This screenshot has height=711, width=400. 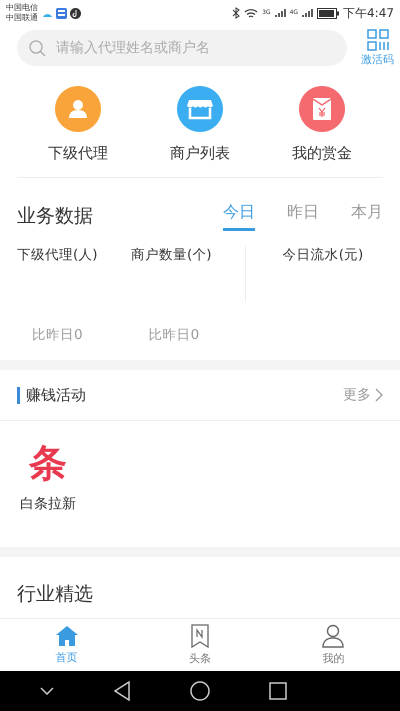 I want to click on search-bar: 请输入代理姓名或商户名, so click(x=182, y=48).